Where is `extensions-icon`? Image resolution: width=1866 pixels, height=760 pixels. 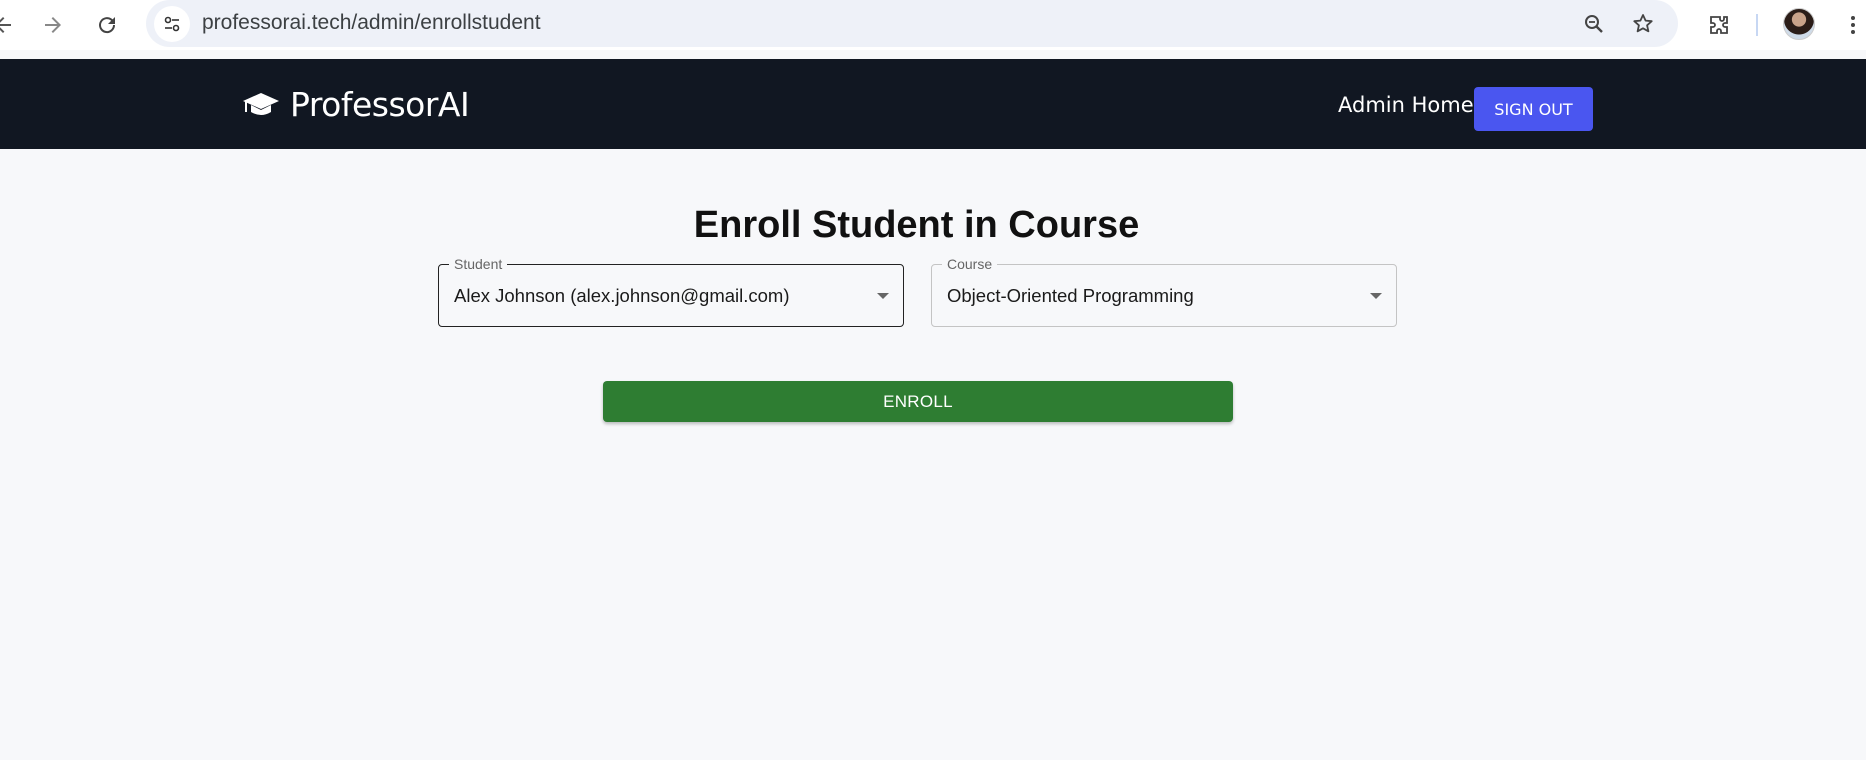 extensions-icon is located at coordinates (1719, 25).